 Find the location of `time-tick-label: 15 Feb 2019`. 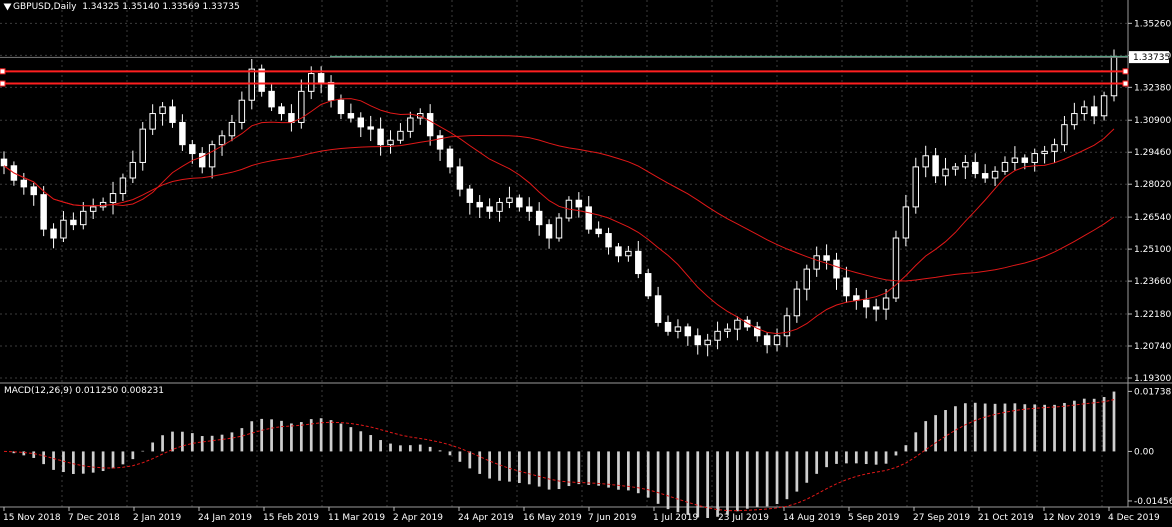

time-tick-label: 15 Feb 2019 is located at coordinates (291, 518).